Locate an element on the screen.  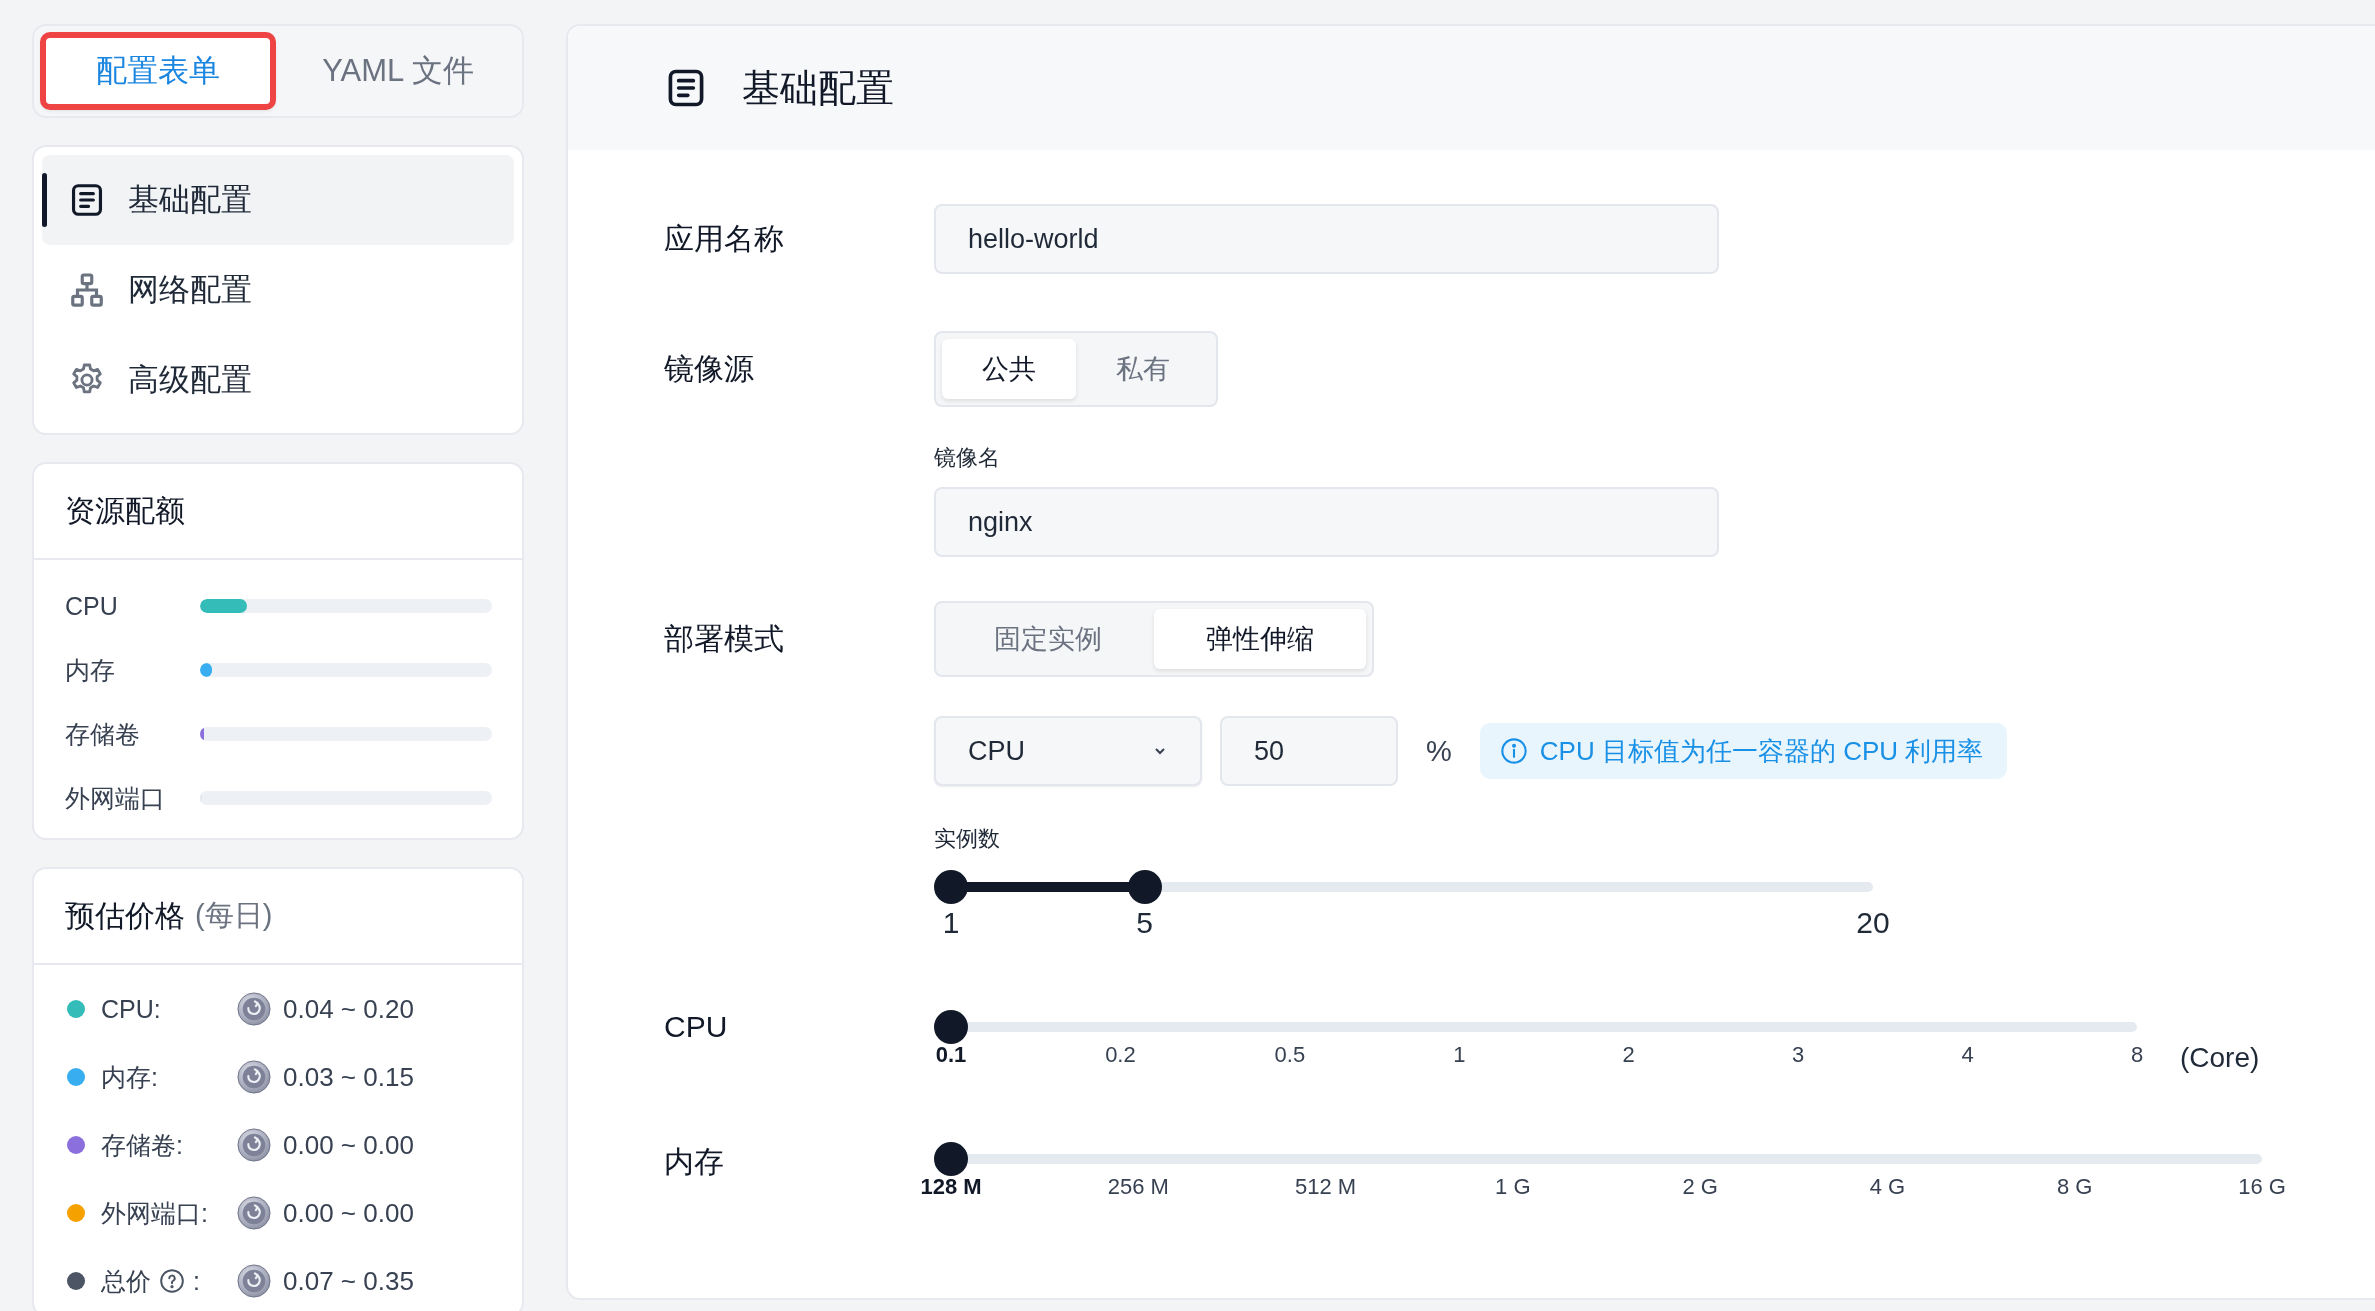
resource-label: CPU is located at coordinates (92, 606).